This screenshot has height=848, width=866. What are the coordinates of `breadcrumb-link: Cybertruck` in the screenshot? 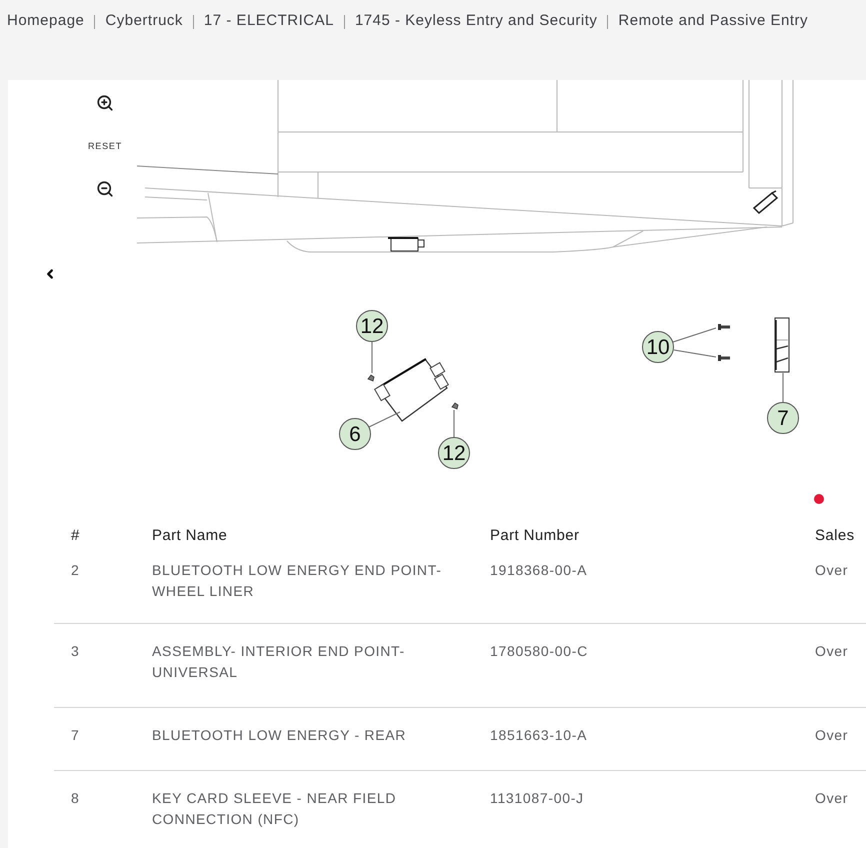 It's located at (144, 21).